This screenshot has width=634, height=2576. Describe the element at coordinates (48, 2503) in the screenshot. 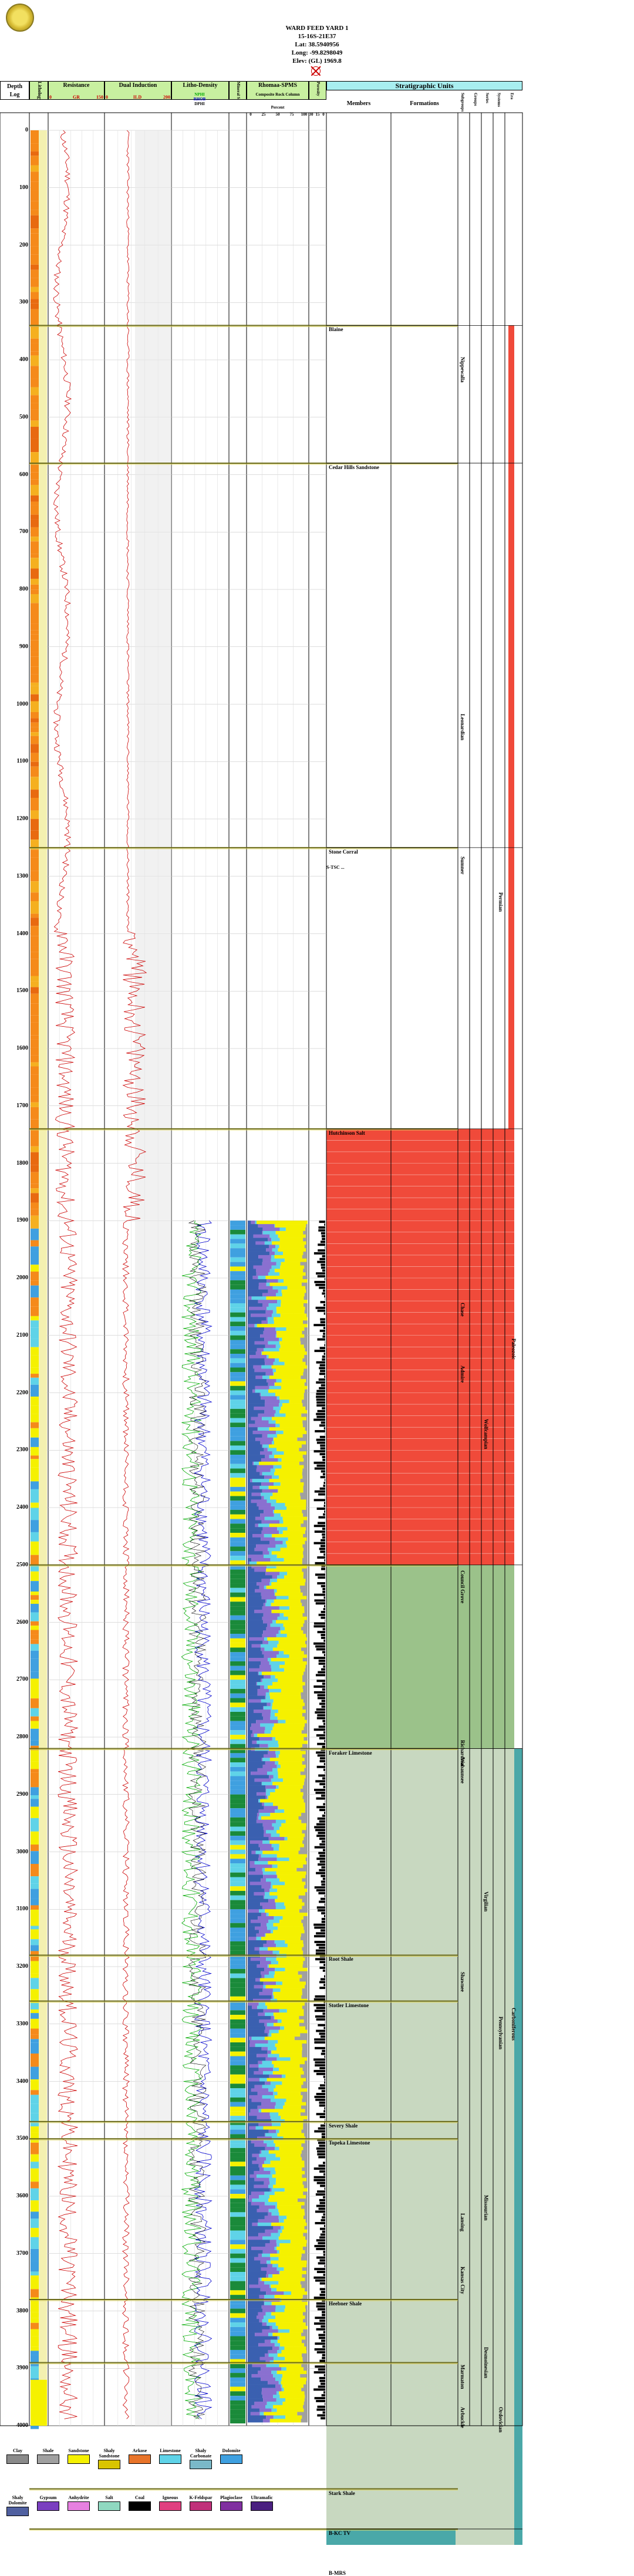

I see `legend-item: Gypsum` at that location.